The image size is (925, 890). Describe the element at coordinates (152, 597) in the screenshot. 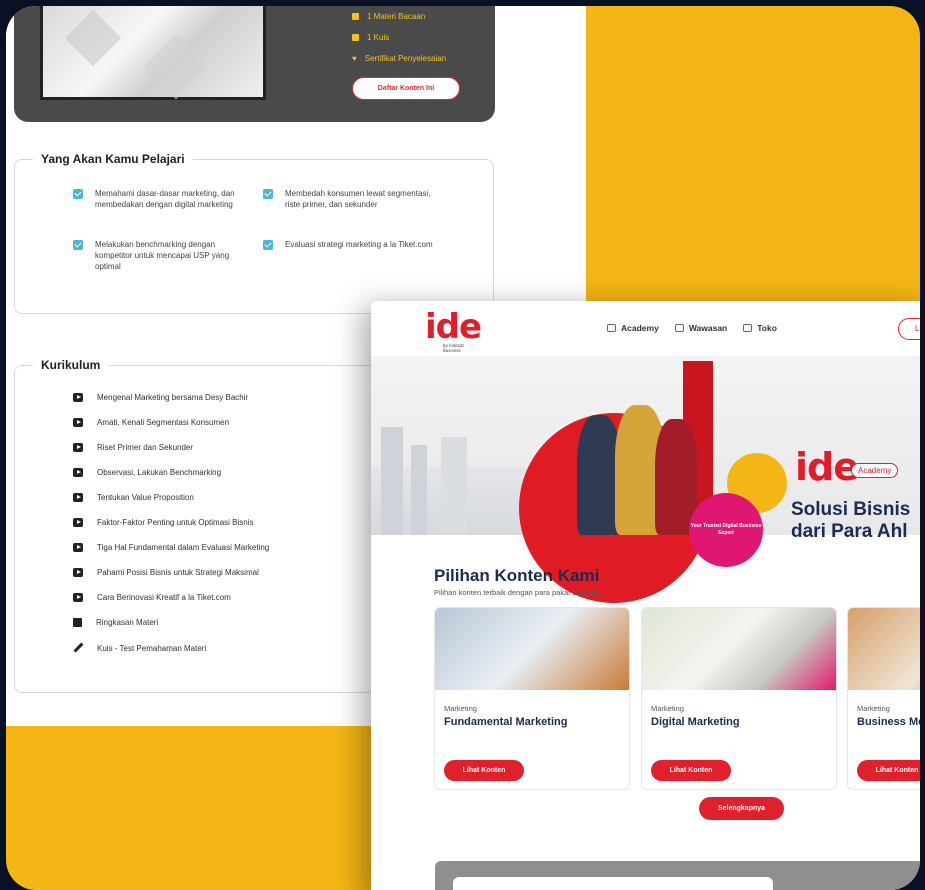

I see `curriculum-item: Cara Berinovasi Kreatif a la Tiket.com` at that location.